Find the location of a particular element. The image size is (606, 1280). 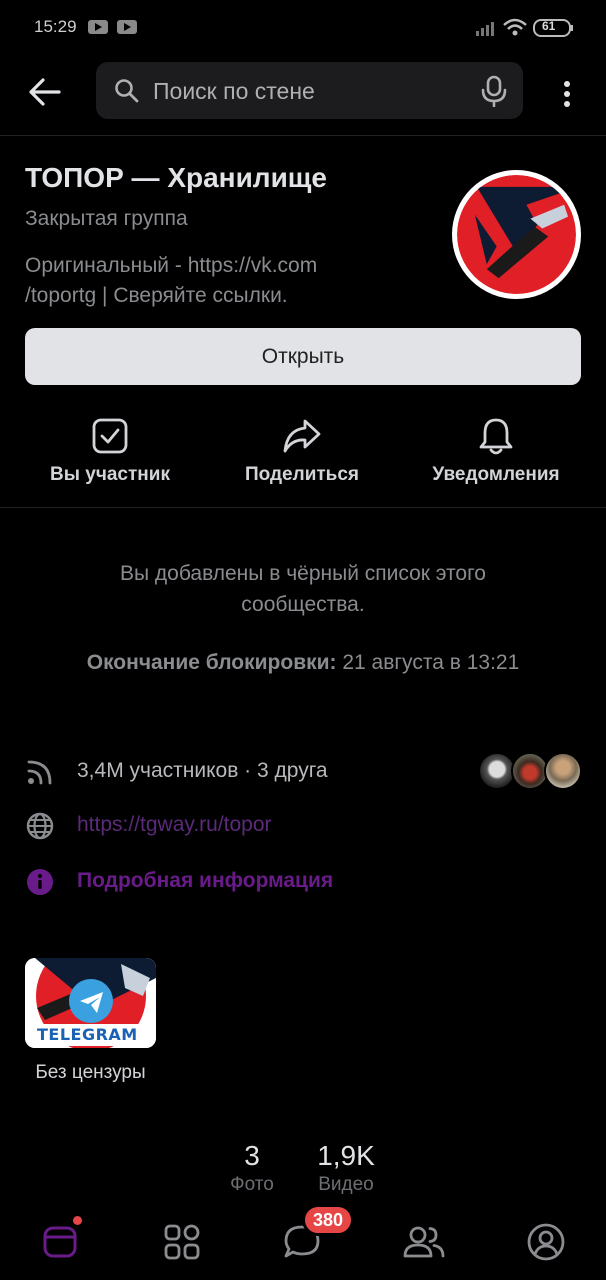

notifications-label: Уведомления is located at coordinates (496, 474).